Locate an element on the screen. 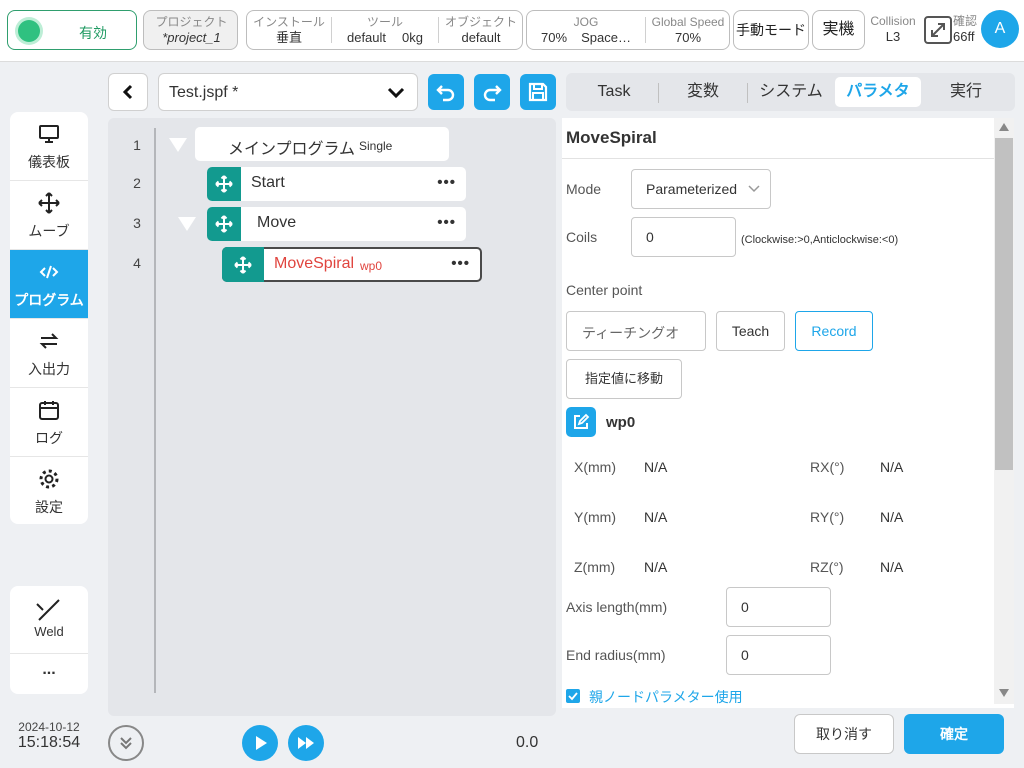 This screenshot has width=1024, height=768. main-nav: 儀表板 ムーブ プログラム 入出力 ログ 設定 is located at coordinates (49, 318).